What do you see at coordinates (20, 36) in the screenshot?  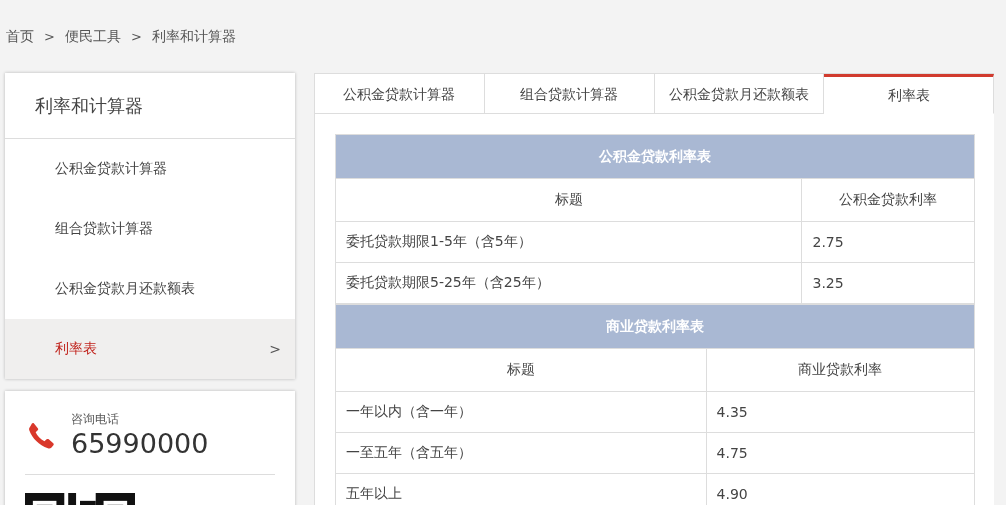 I see `breadcrumb-link: 首页` at bounding box center [20, 36].